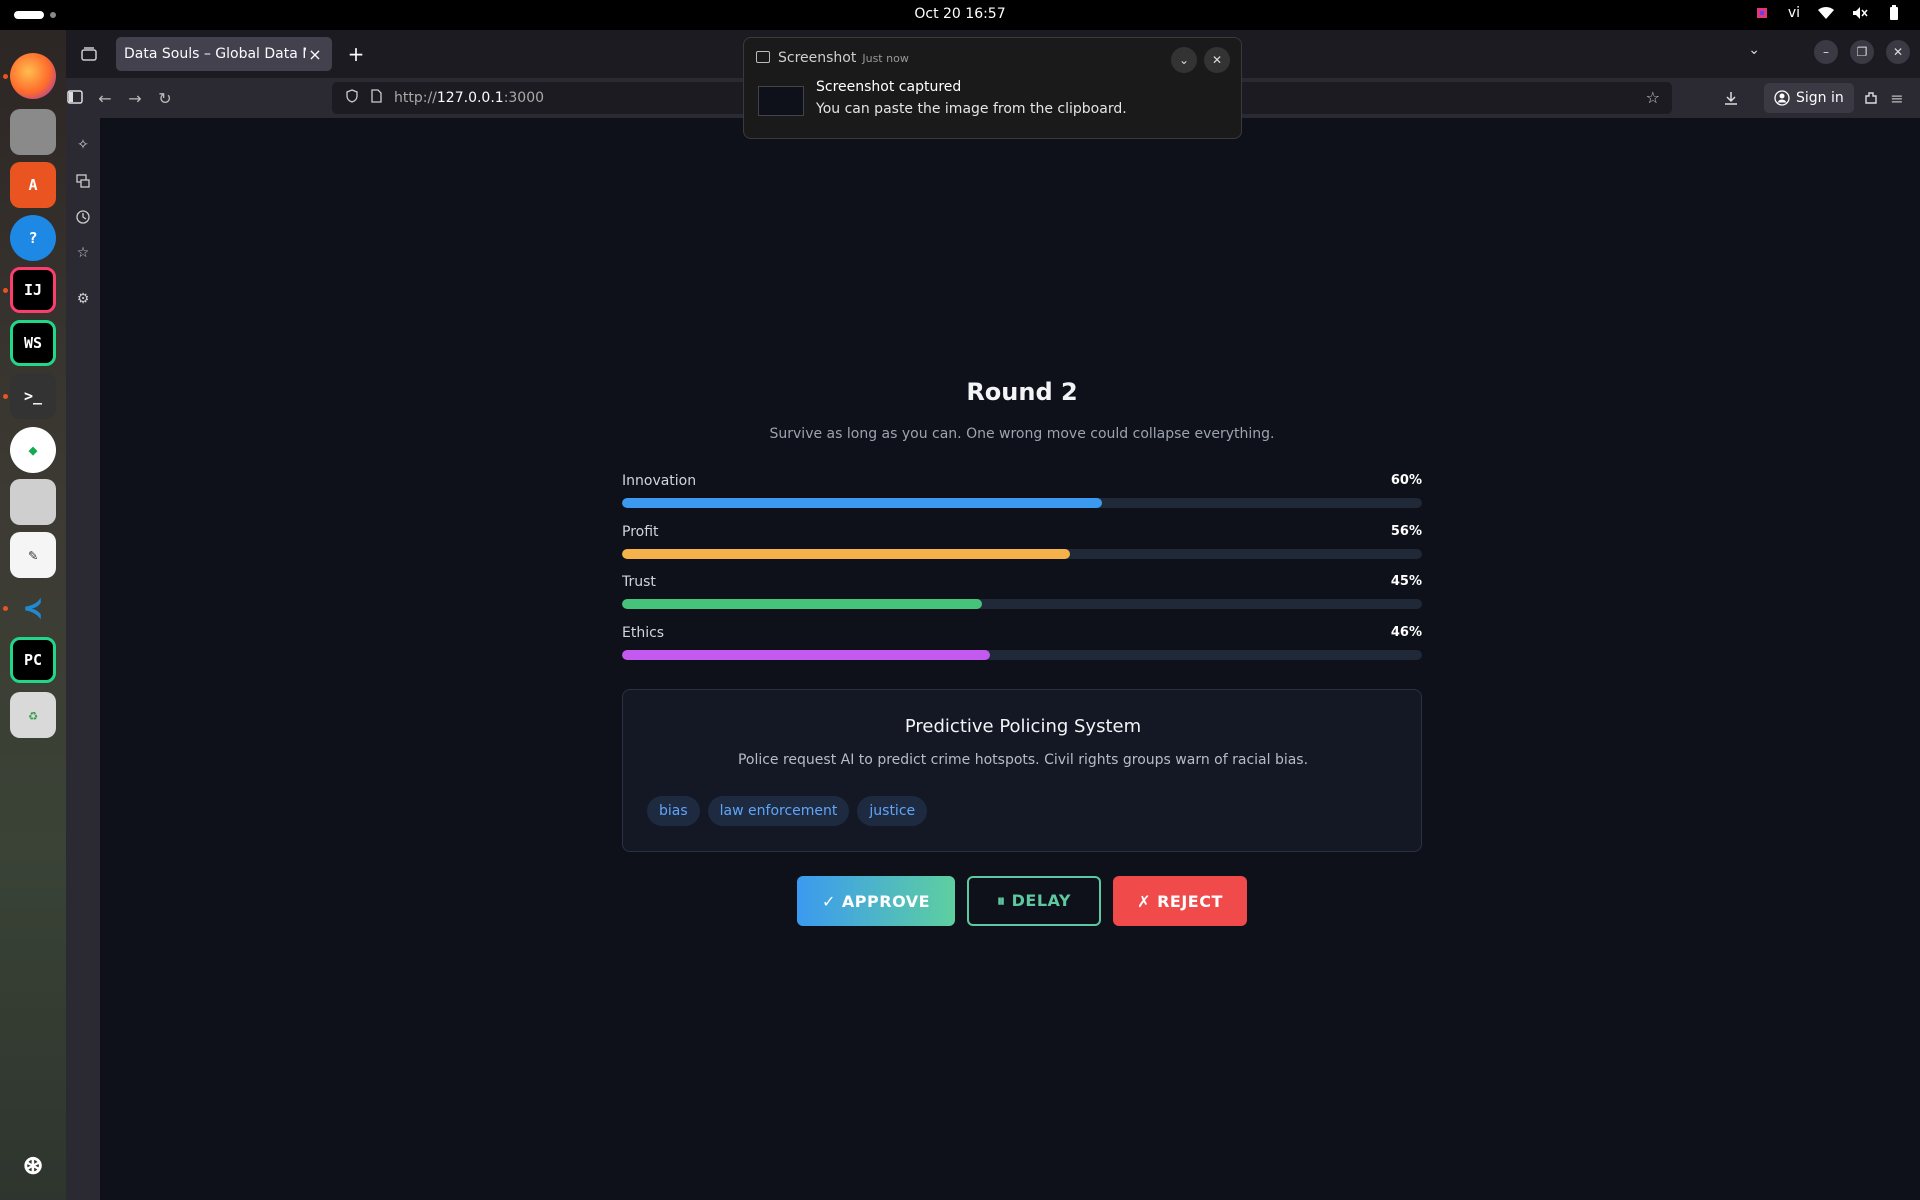 This screenshot has height=1200, width=1920. I want to click on url-suffix: :3000, so click(524, 98).